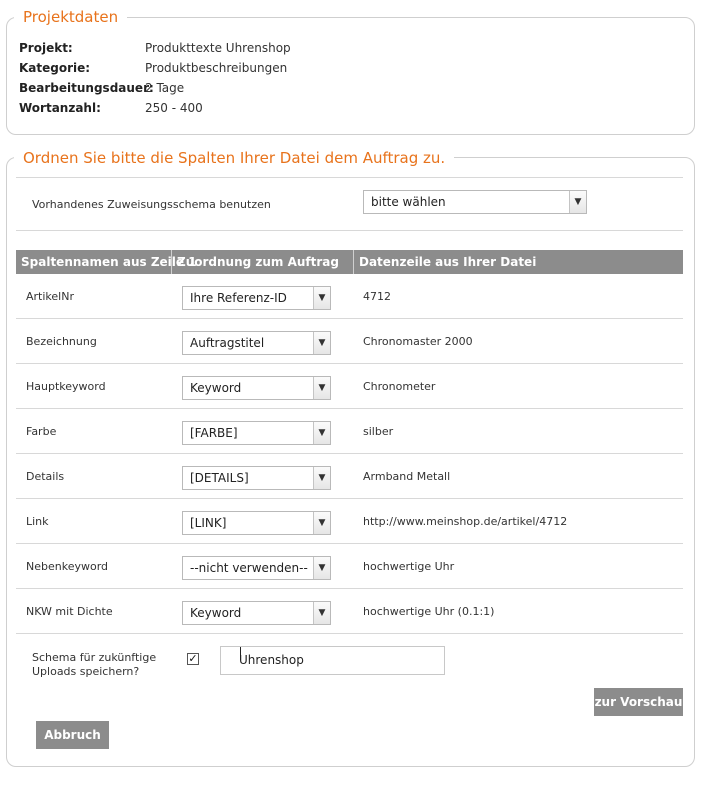 The height and width of the screenshot is (794, 717). What do you see at coordinates (214, 433) in the screenshot?
I see `assign-value: [FARBE]` at bounding box center [214, 433].